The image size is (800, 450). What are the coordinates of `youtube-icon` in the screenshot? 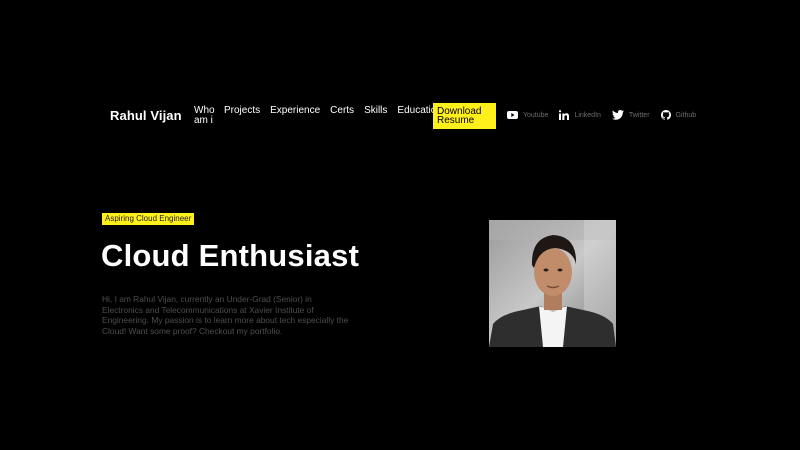 It's located at (512, 115).